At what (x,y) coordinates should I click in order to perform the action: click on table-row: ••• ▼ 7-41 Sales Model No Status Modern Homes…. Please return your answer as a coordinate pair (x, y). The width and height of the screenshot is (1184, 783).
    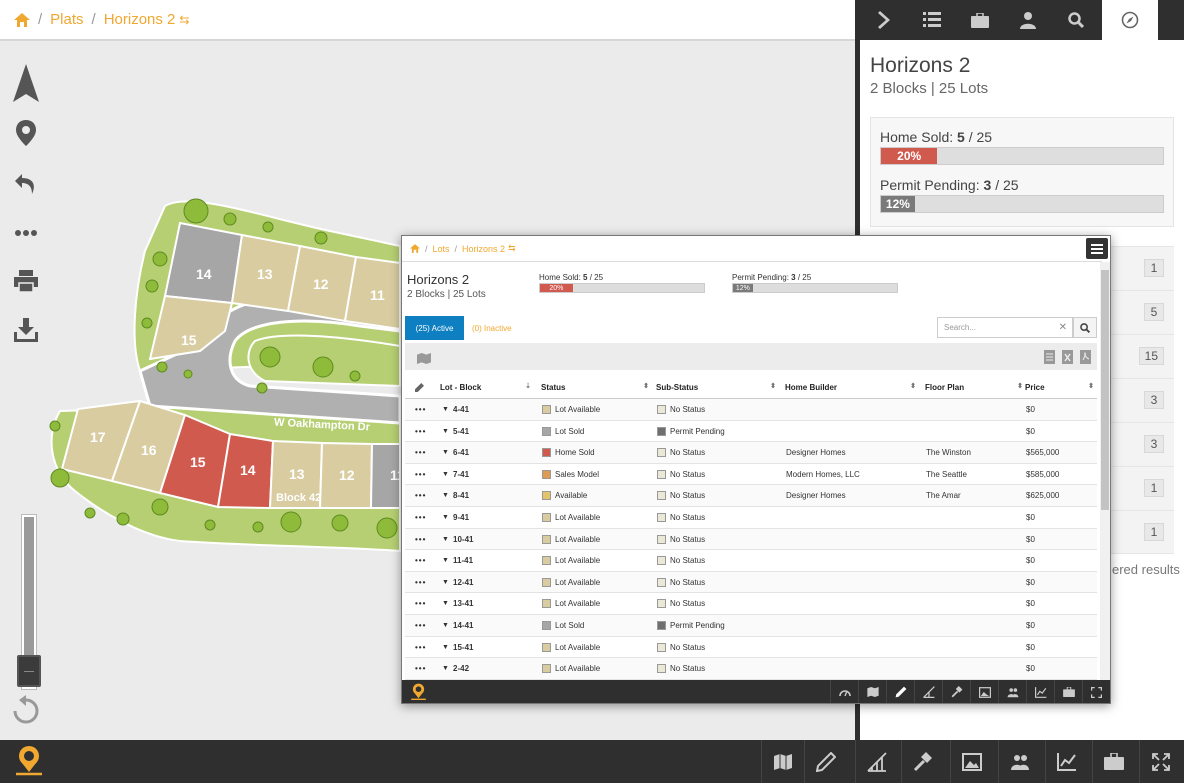
    Looking at the image, I should click on (751, 475).